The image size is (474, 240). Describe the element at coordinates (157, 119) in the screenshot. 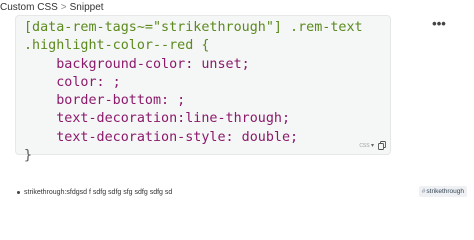

I see `code-line-6: text-decoration:line-through;` at that location.